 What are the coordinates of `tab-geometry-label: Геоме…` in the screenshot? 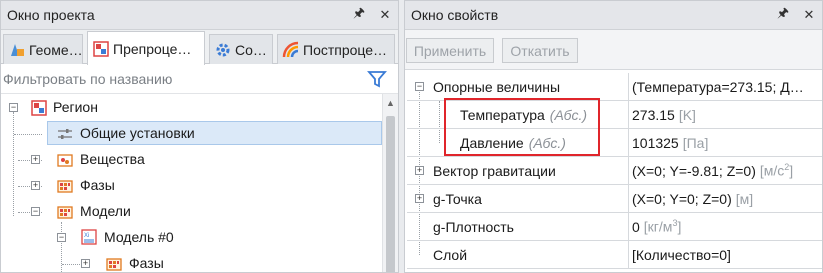 It's located at (56, 49).